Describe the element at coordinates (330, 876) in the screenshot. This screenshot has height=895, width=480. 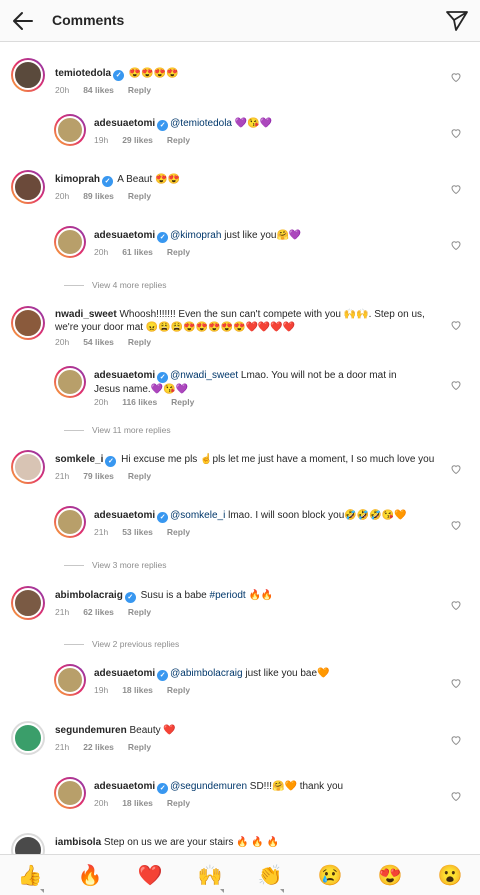
I see `crying-emoji-button: 😢` at that location.